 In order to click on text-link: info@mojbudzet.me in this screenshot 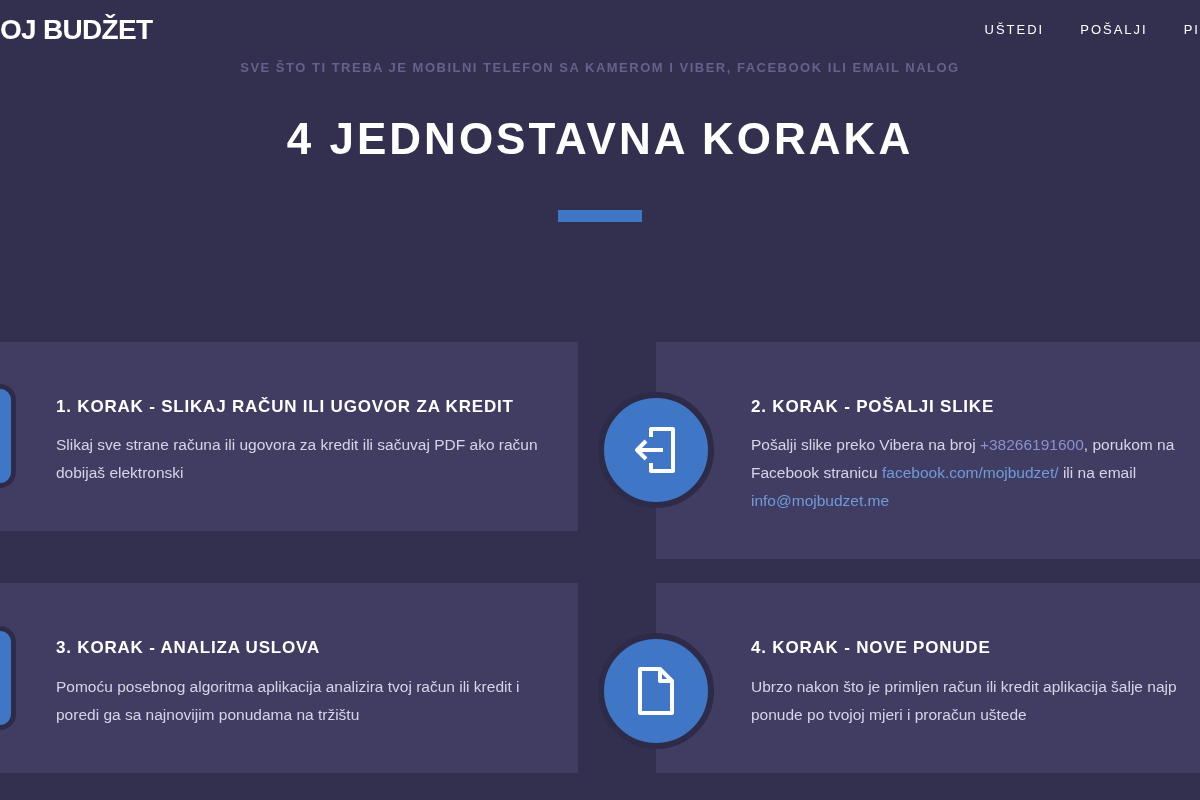, I will do `click(820, 500)`.